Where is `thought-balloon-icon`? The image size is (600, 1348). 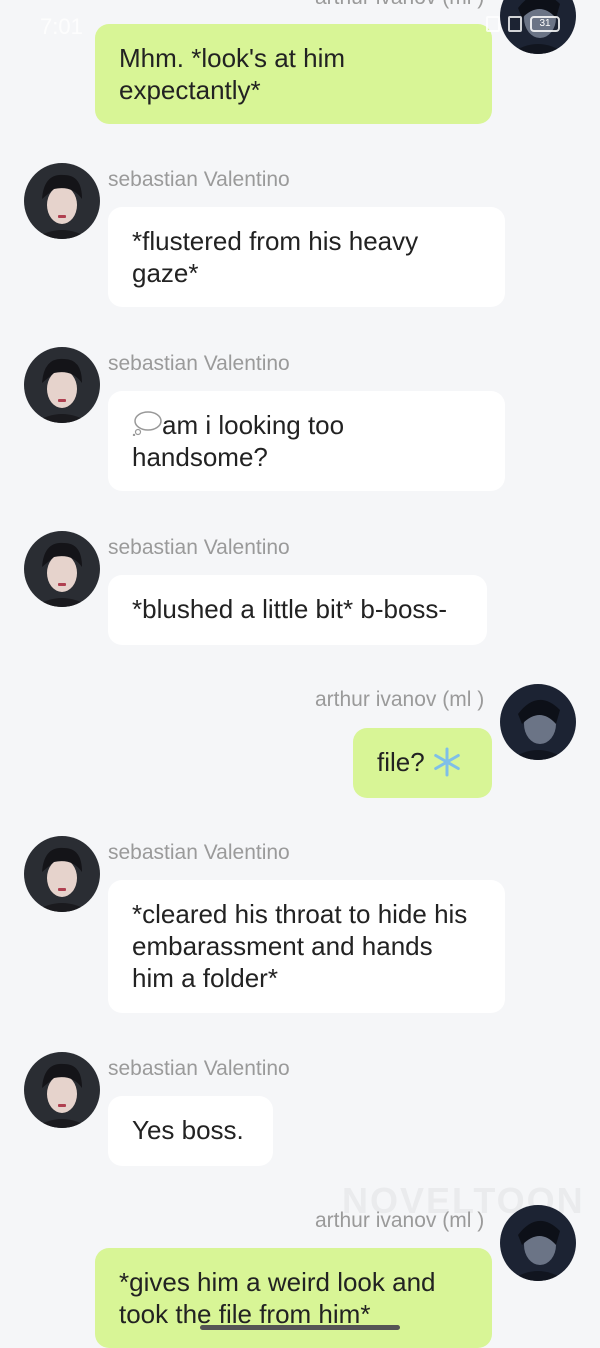 thought-balloon-icon is located at coordinates (147, 423).